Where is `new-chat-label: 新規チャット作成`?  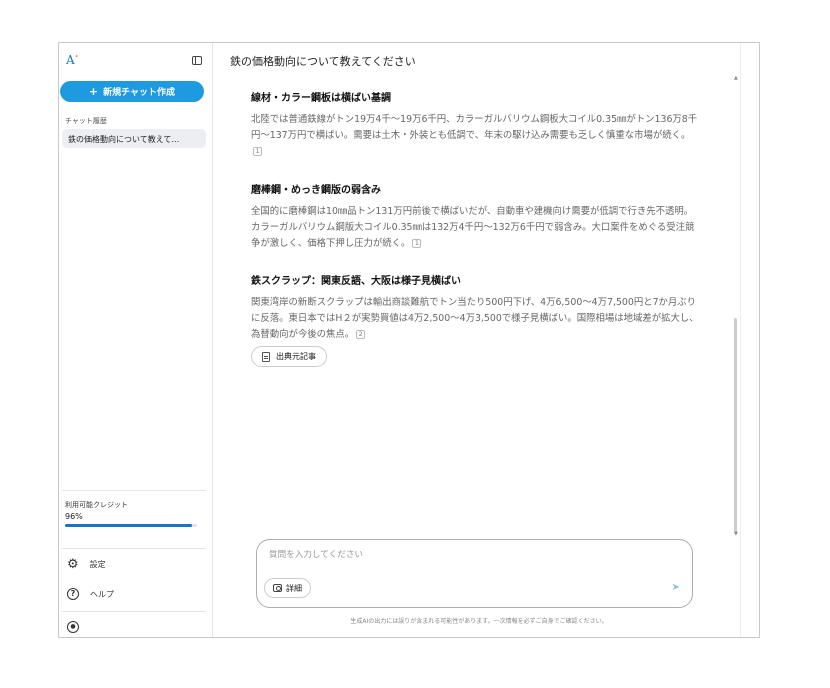 new-chat-label: 新規チャット作成 is located at coordinates (139, 93).